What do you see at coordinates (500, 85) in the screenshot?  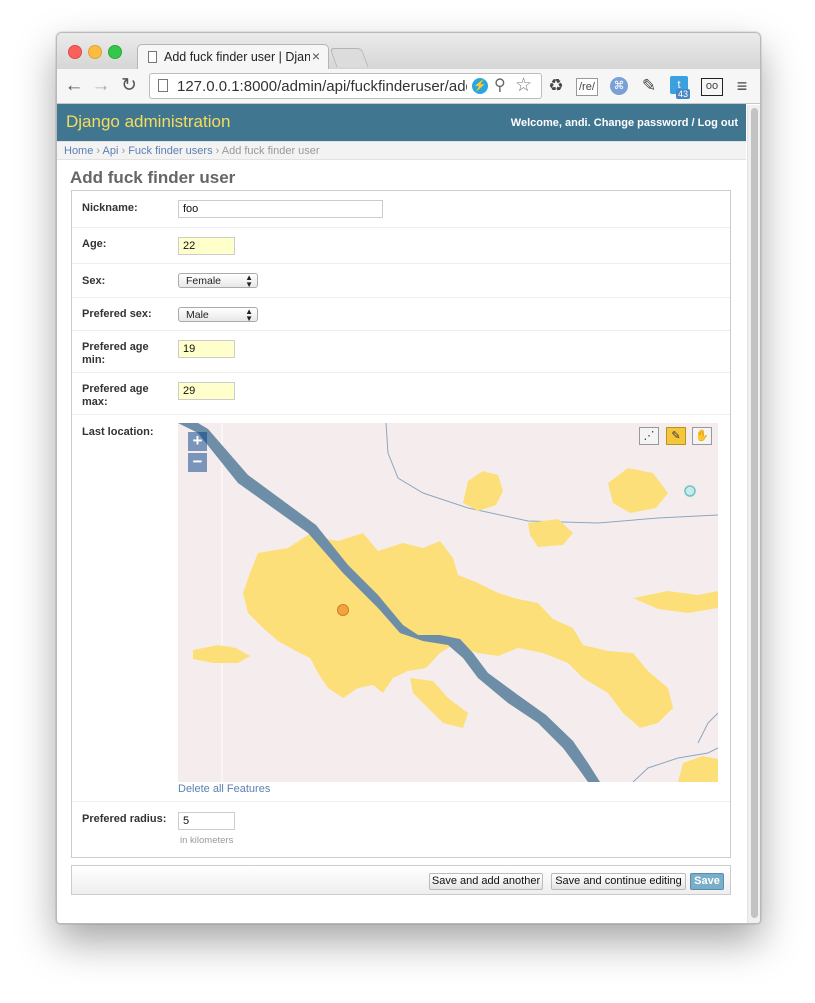 I see `zoom-icon: ⚲` at bounding box center [500, 85].